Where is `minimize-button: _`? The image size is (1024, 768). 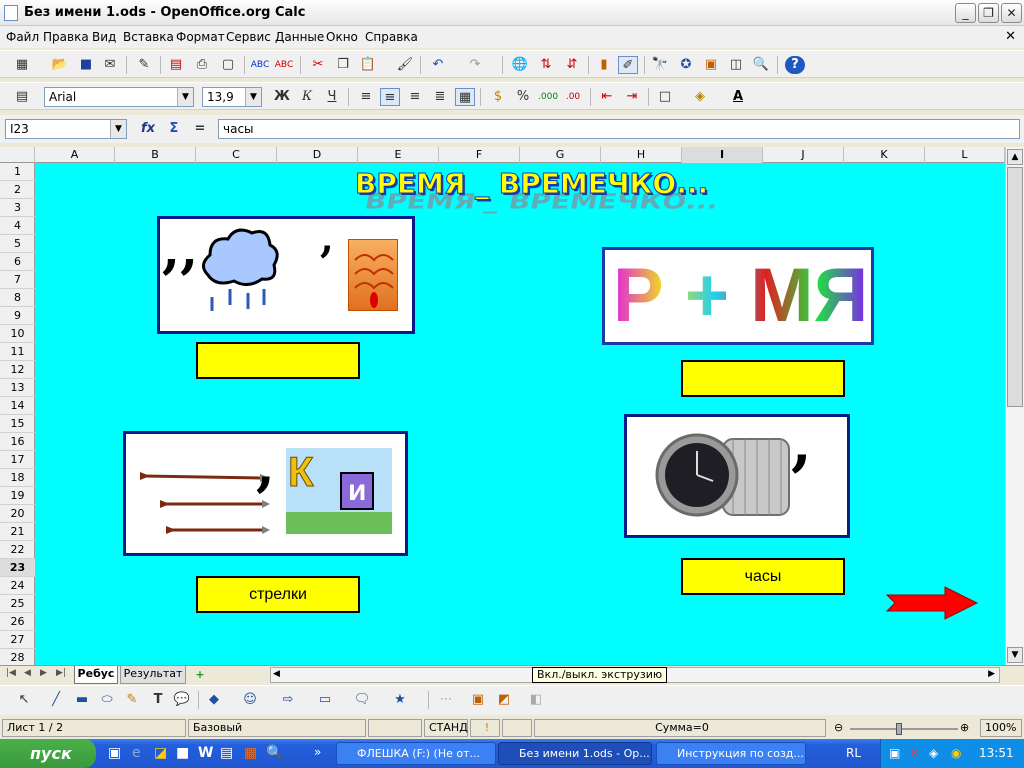
minimize-button: _ is located at coordinates (965, 13).